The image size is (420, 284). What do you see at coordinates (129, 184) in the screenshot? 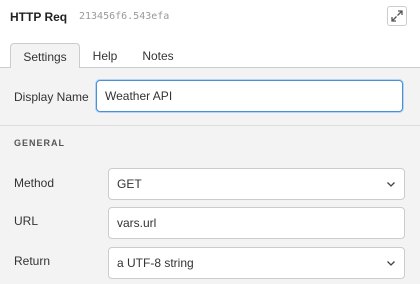
I see `method-value: GET` at bounding box center [129, 184].